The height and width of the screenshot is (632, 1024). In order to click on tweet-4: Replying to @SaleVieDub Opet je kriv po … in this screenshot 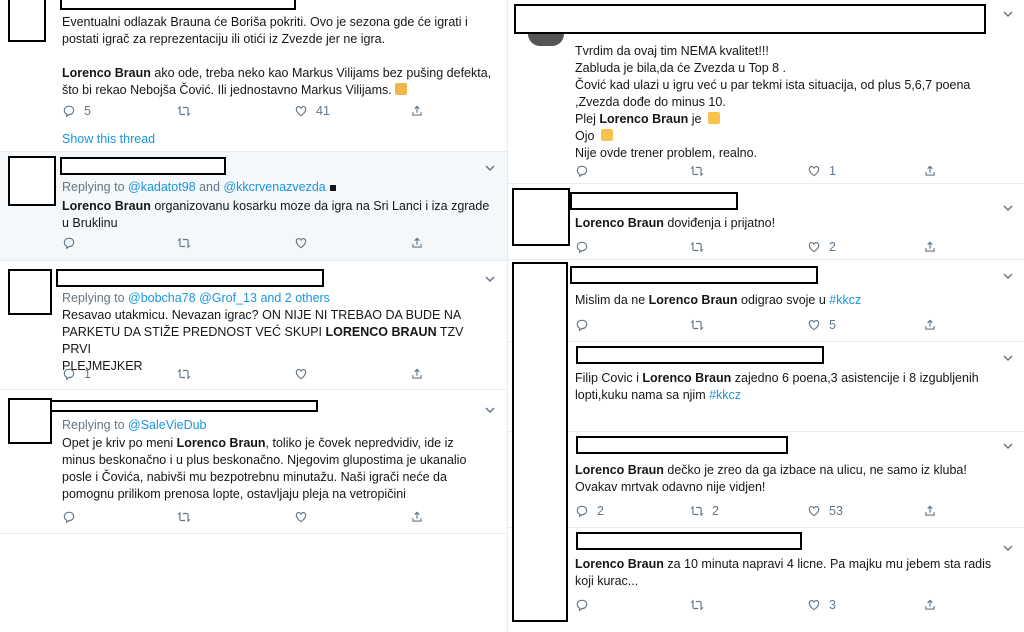, I will do `click(253, 462)`.